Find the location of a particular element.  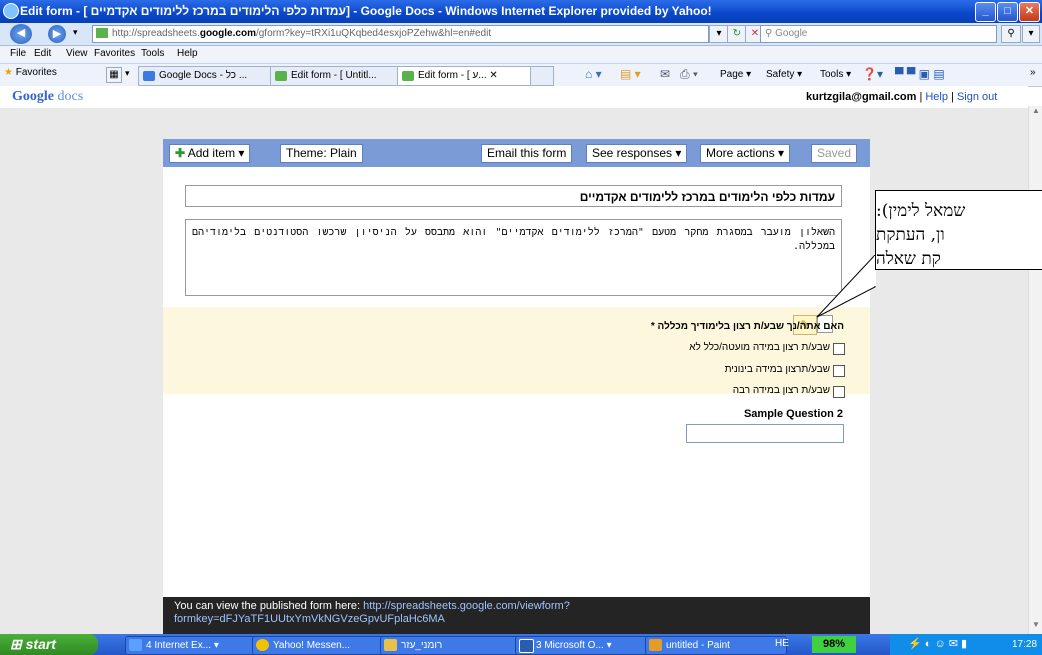

menu-help: Help is located at coordinates (187, 53).